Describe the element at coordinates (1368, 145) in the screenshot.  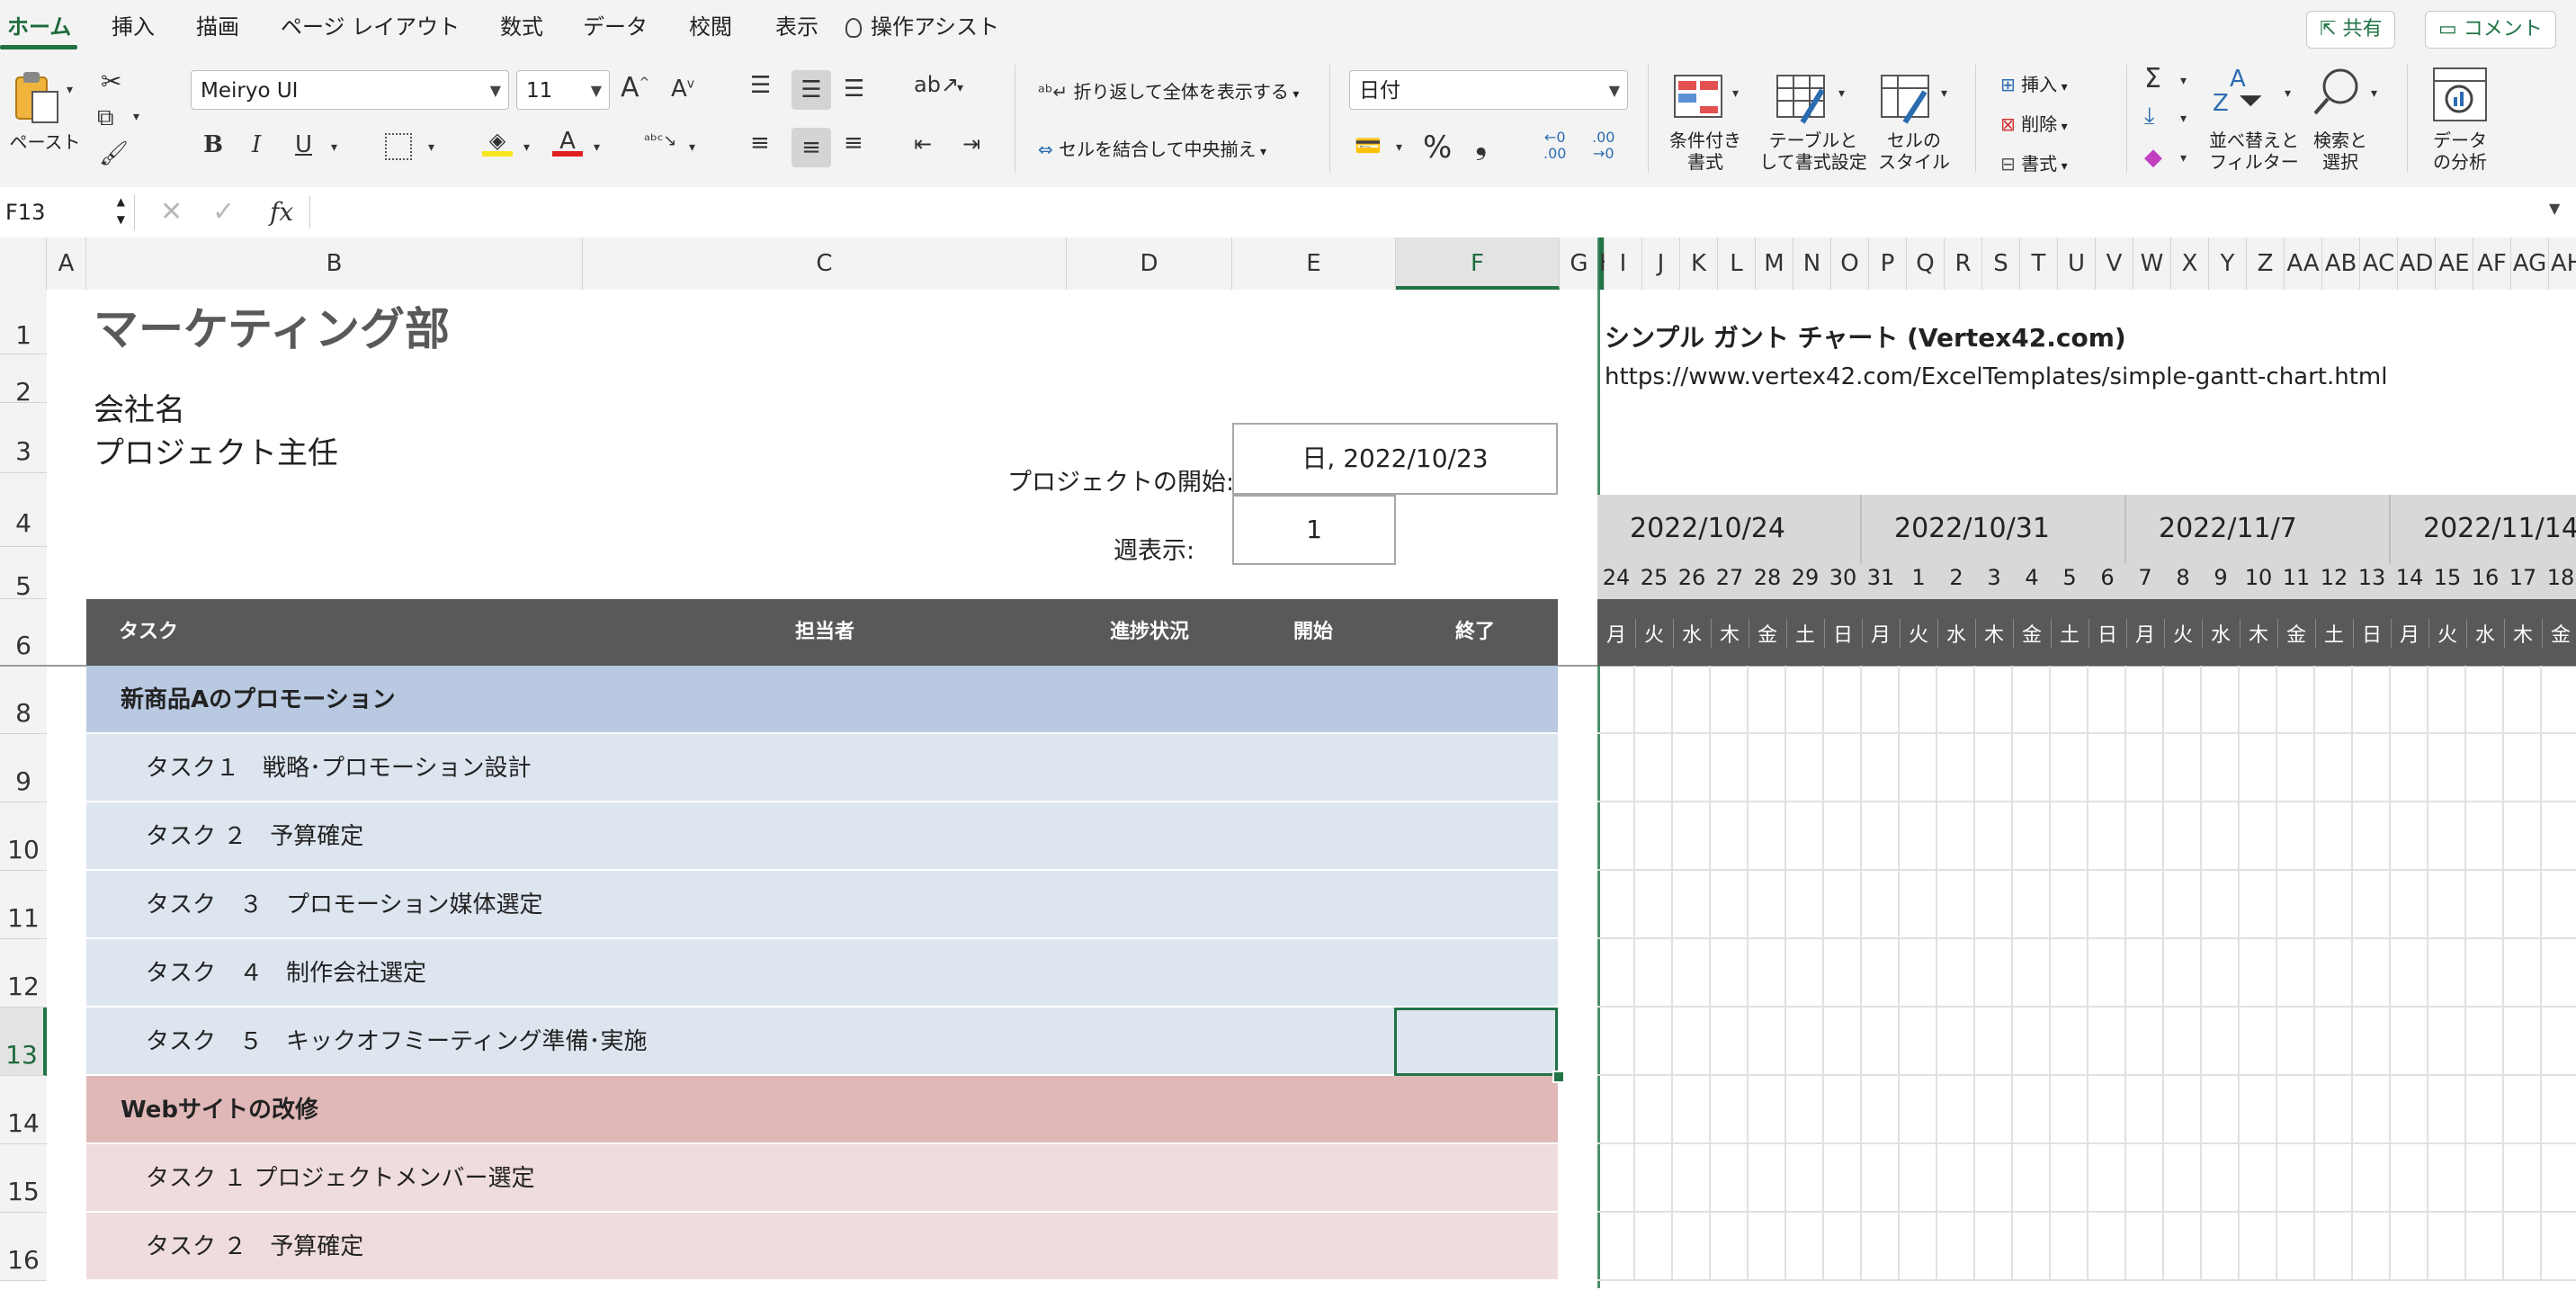
I see `currency-icon: 💳` at that location.